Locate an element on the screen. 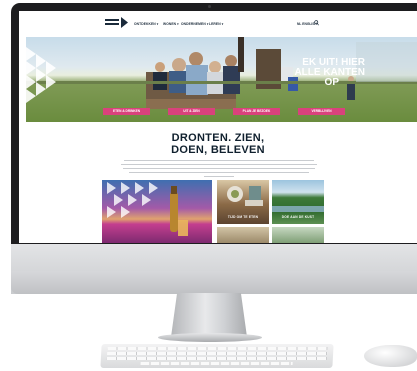  nav-item-label: LEREN is located at coordinates (215, 24).